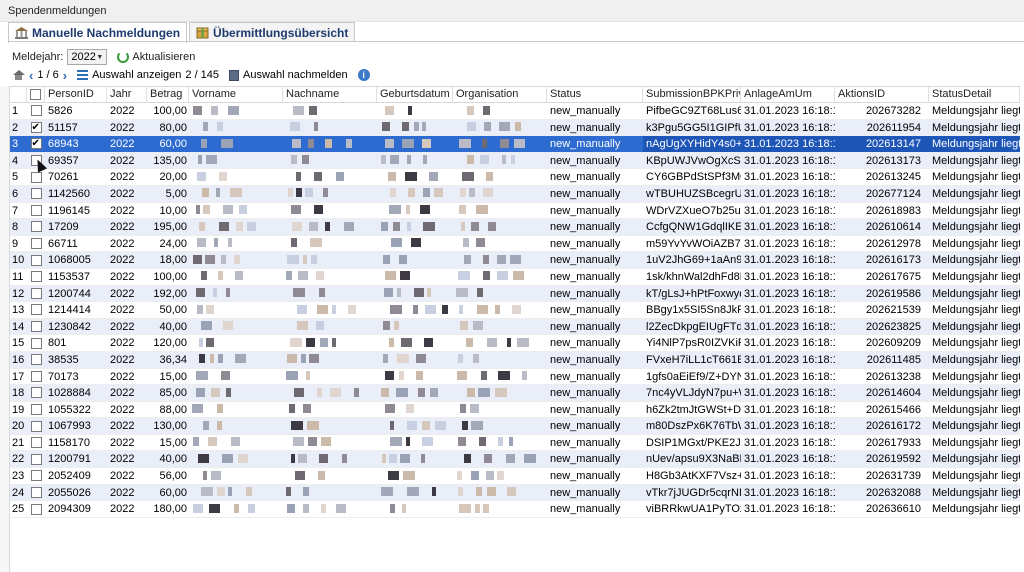 This screenshot has width=1024, height=572. What do you see at coordinates (415, 94) in the screenshot?
I see `header-geburtsdatum: Geburtsdatum` at bounding box center [415, 94].